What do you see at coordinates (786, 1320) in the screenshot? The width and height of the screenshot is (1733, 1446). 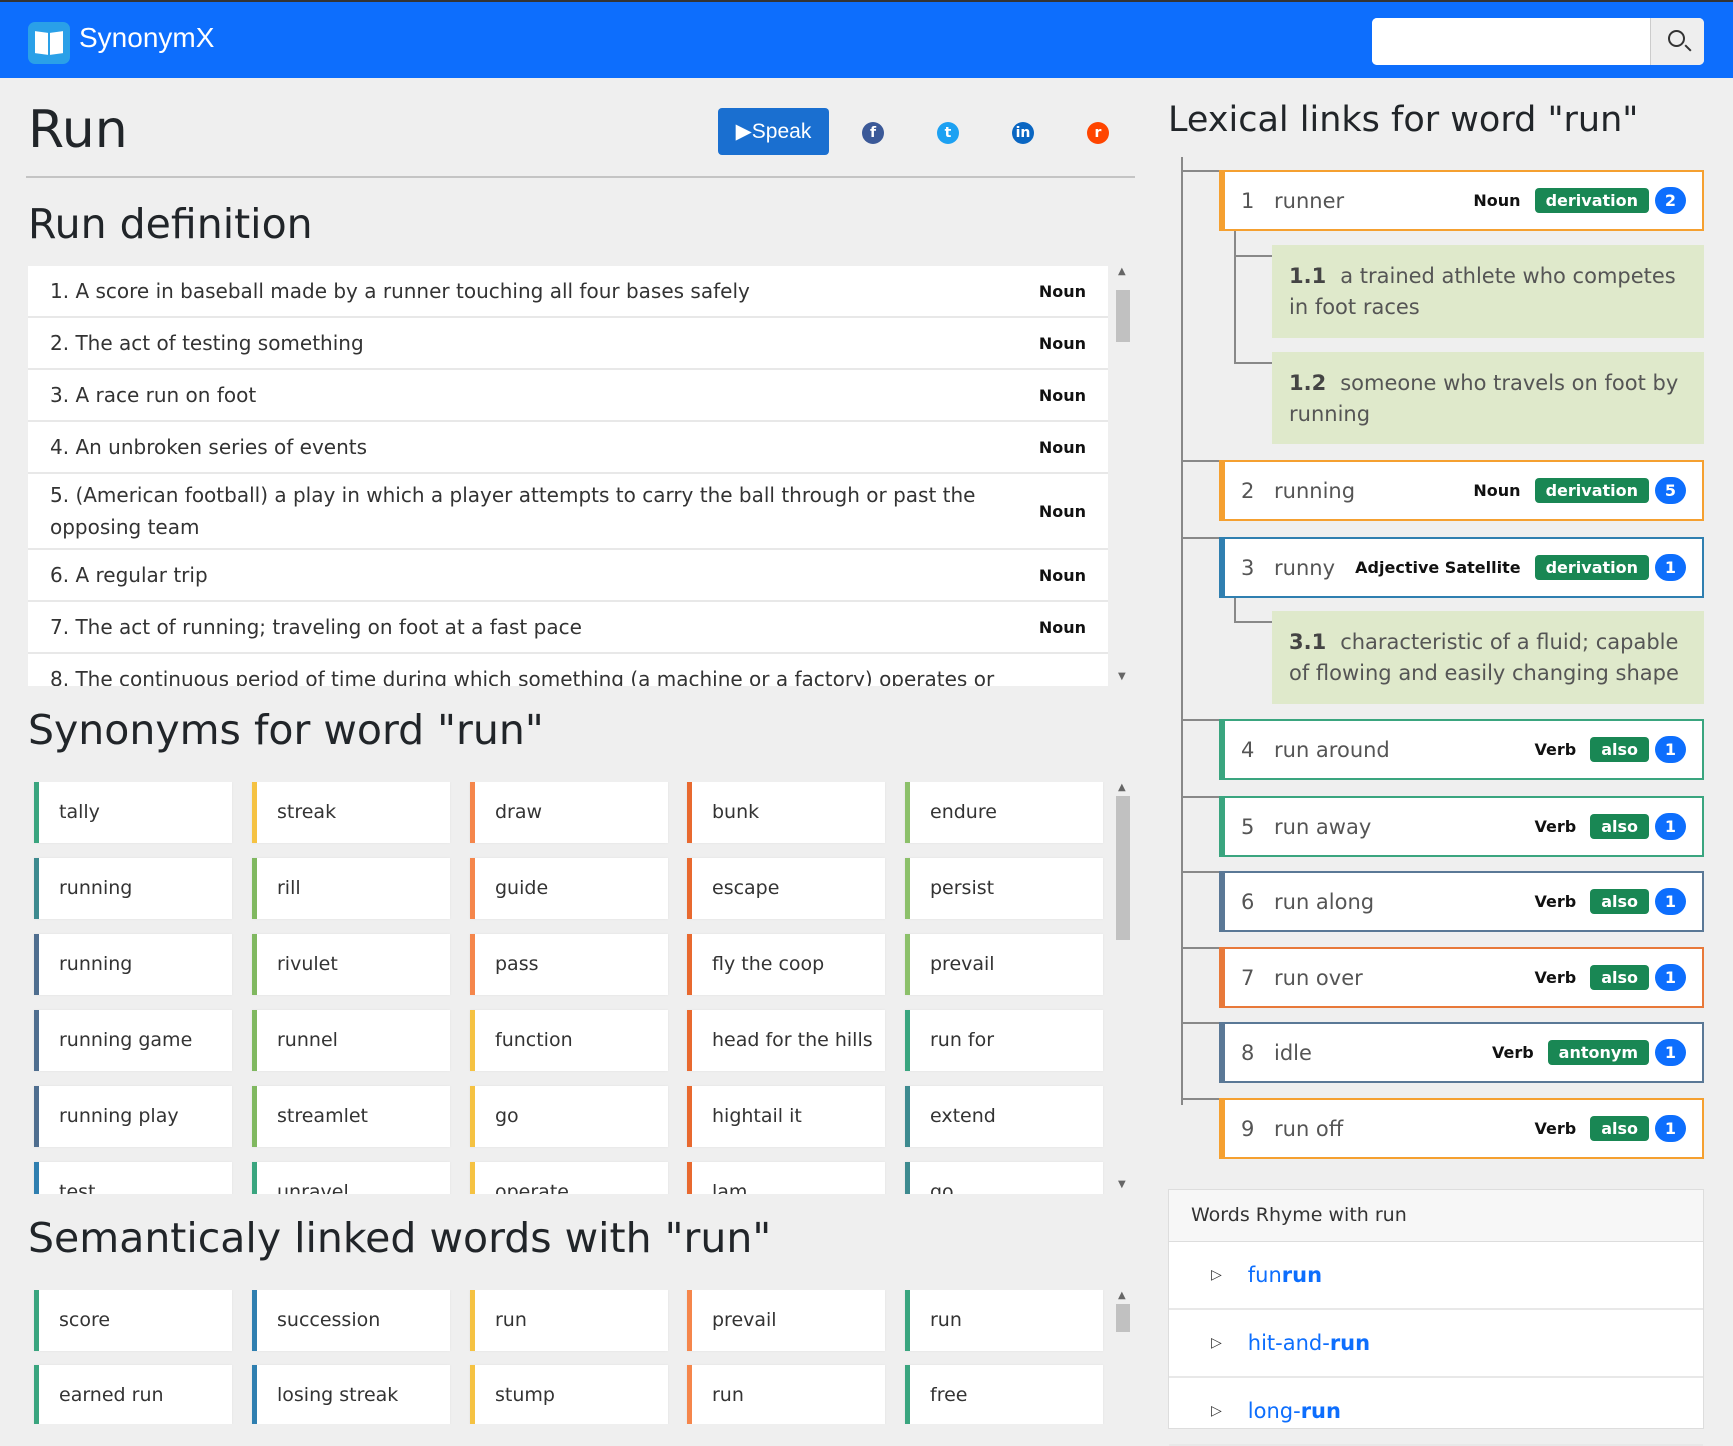 I see `semantic-word-card: prevail` at bounding box center [786, 1320].